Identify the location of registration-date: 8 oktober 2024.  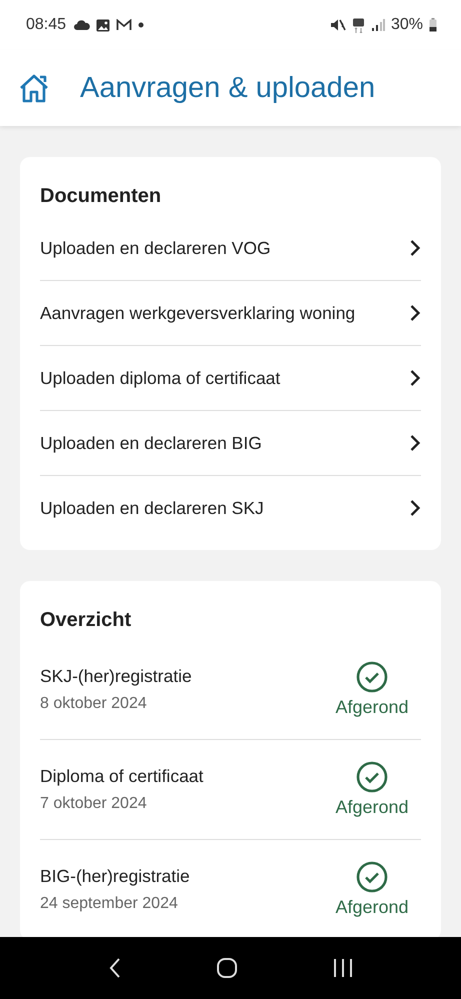
(94, 704).